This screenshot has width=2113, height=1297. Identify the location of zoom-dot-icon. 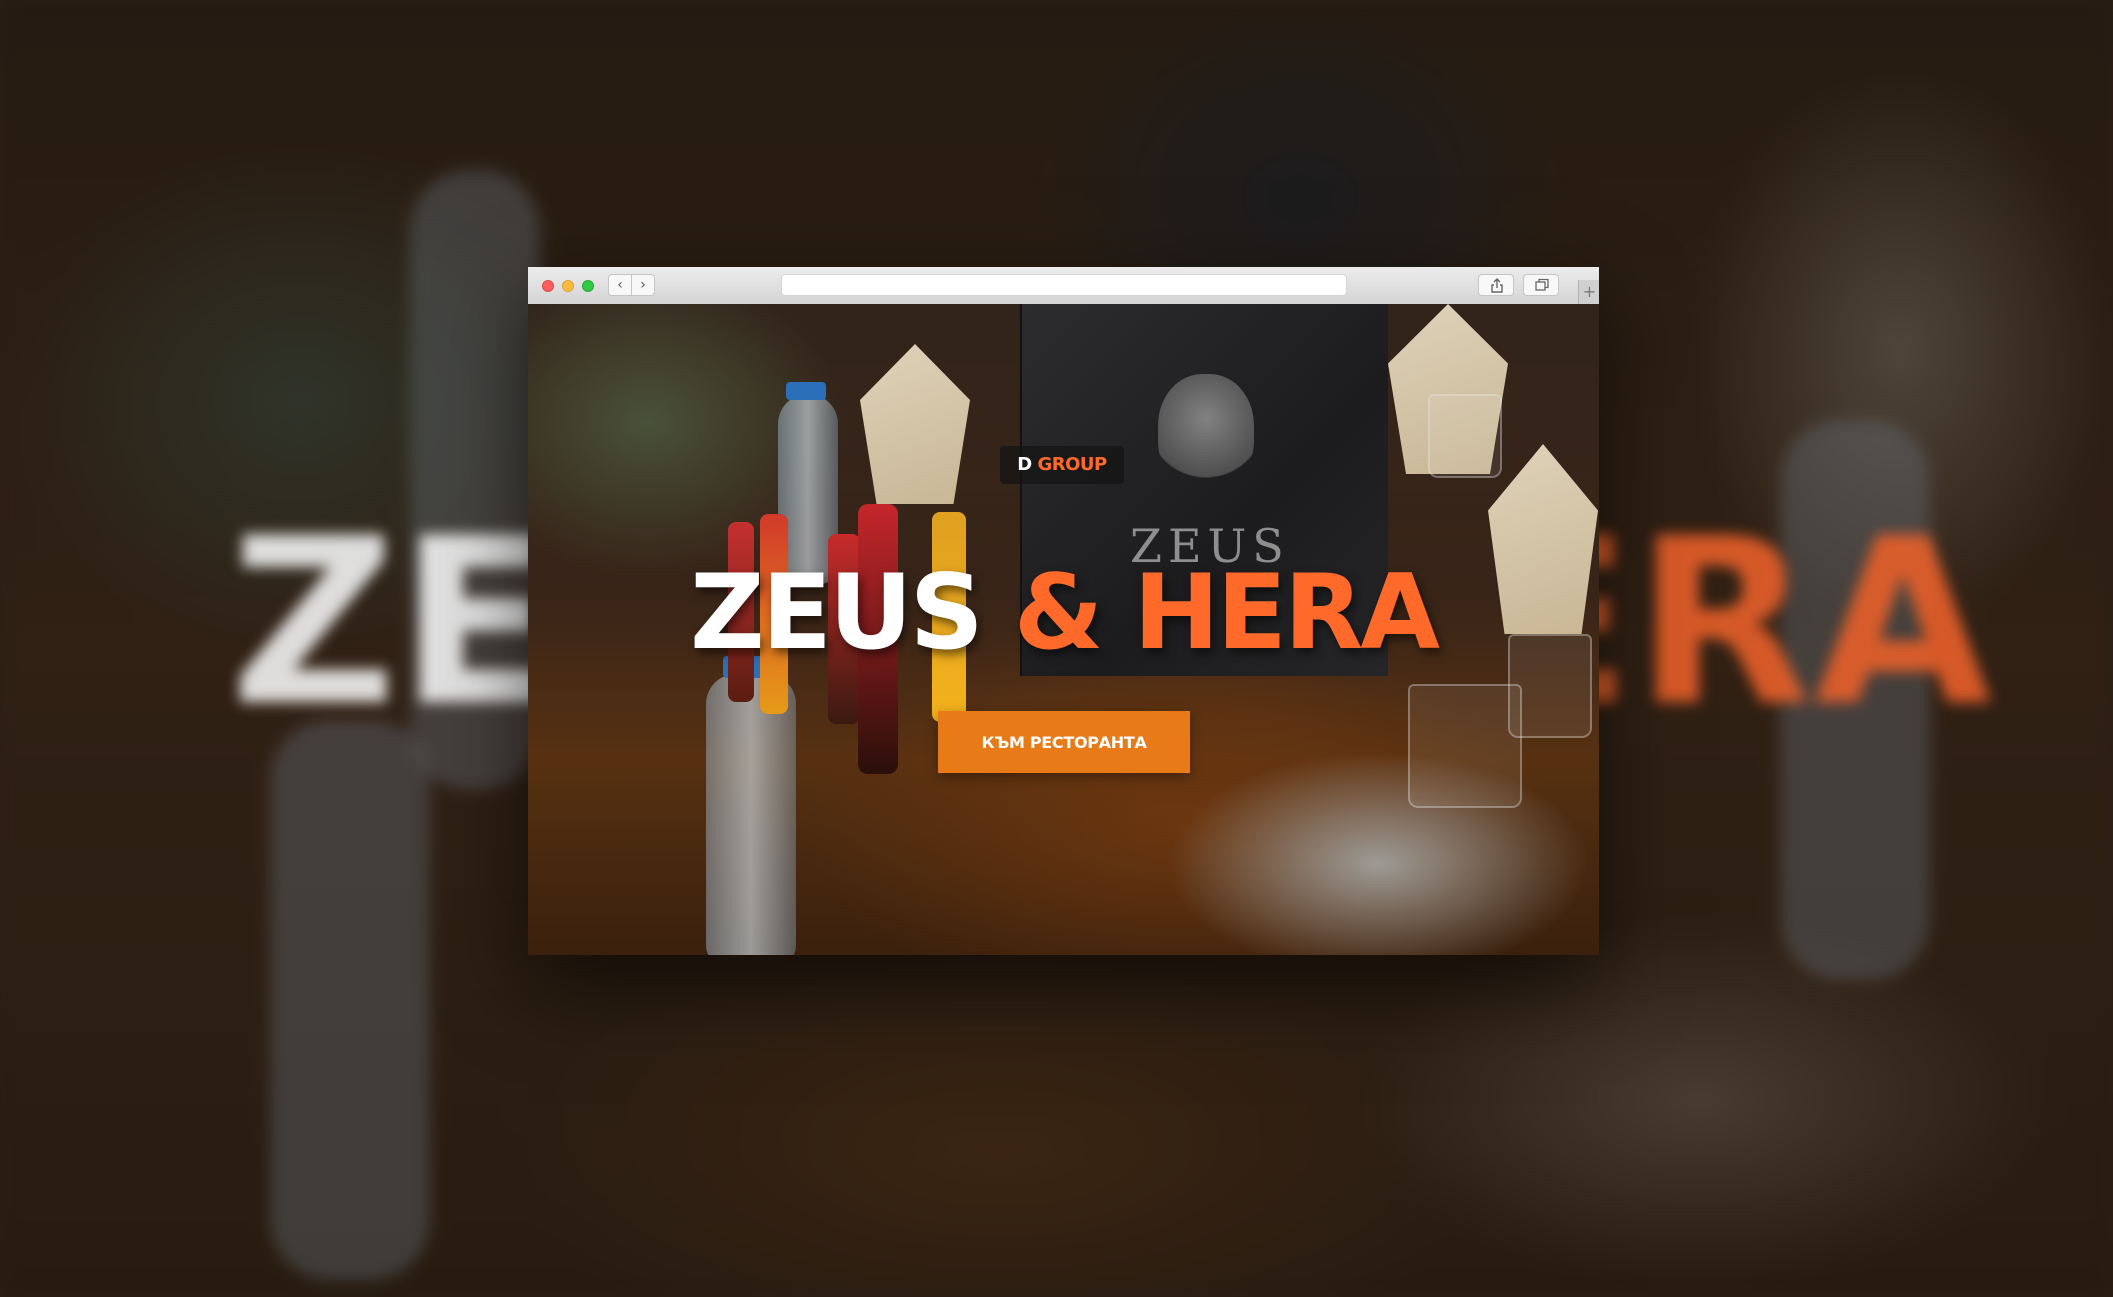
(588, 286).